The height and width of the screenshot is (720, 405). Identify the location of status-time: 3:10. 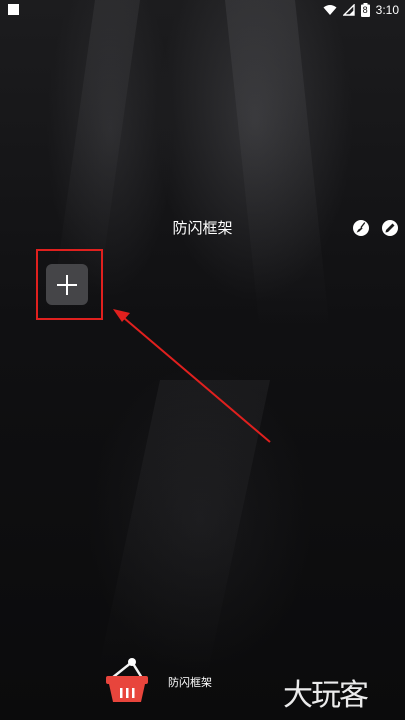
(387, 10).